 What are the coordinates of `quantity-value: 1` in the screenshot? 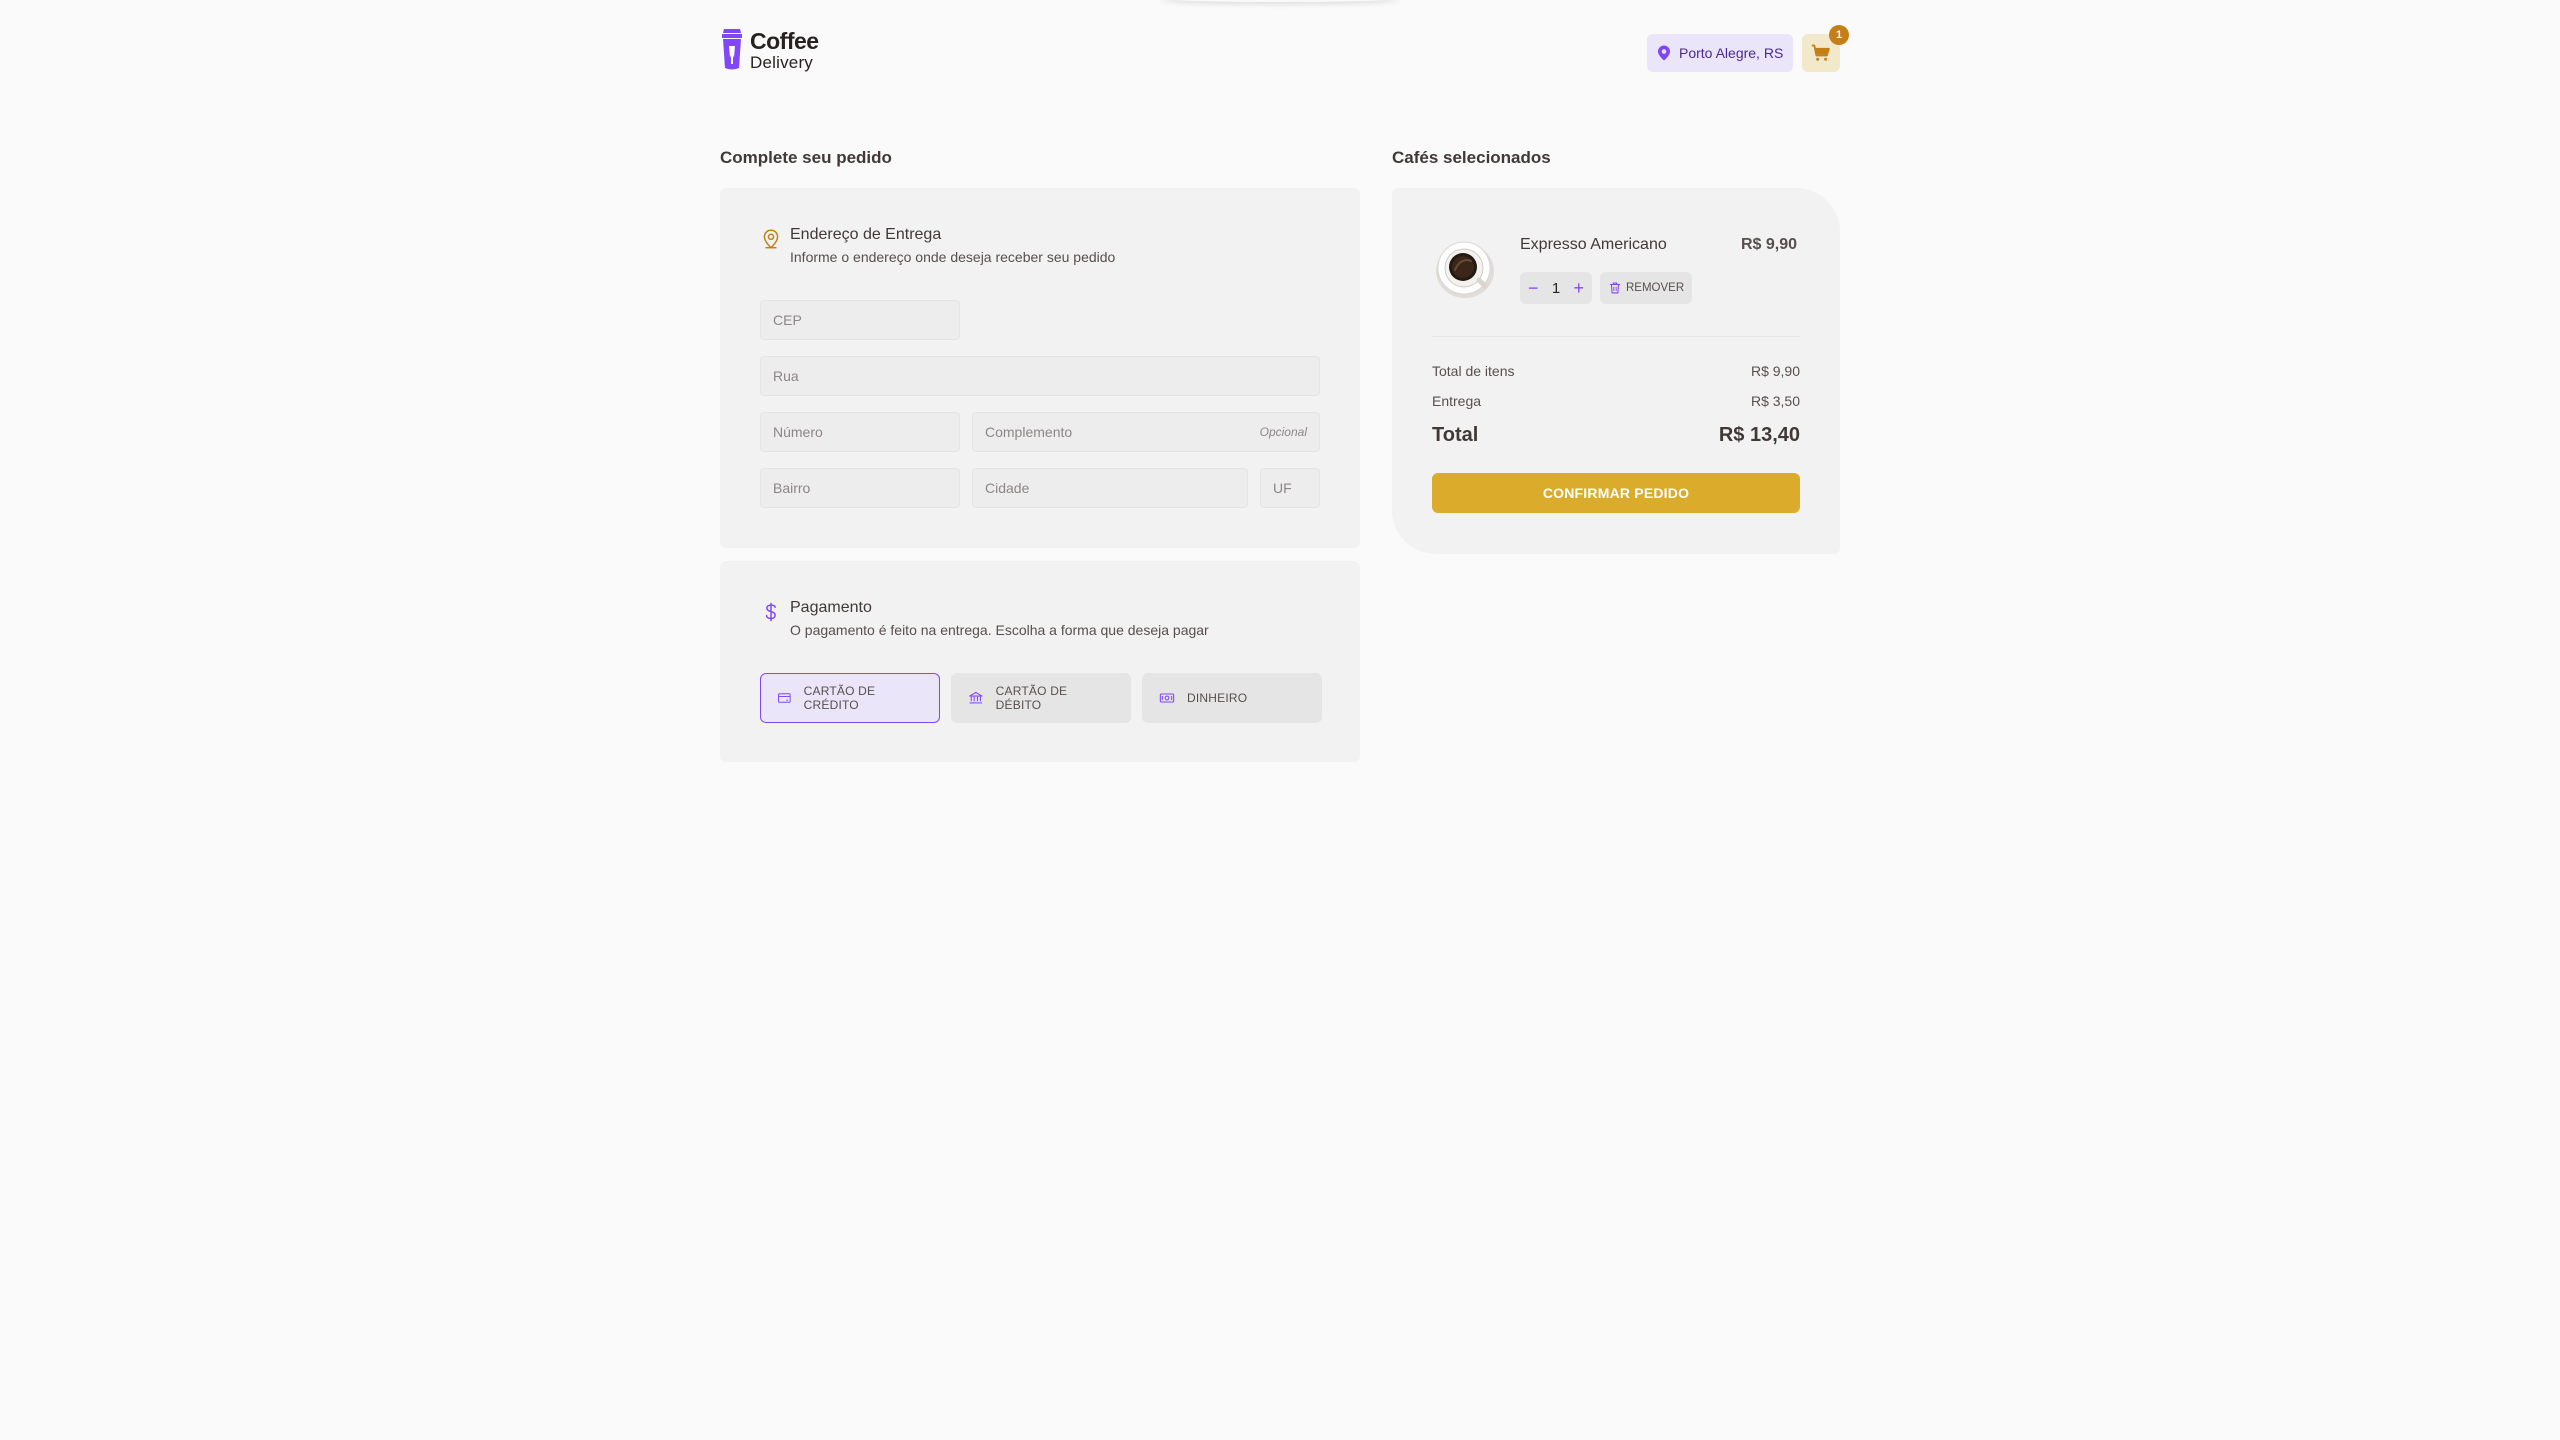 It's located at (1556, 288).